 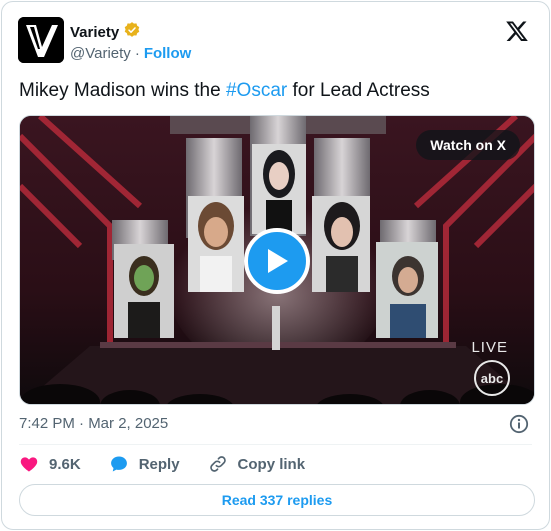 What do you see at coordinates (492, 378) in the screenshot?
I see `abc-network-logo: abc` at bounding box center [492, 378].